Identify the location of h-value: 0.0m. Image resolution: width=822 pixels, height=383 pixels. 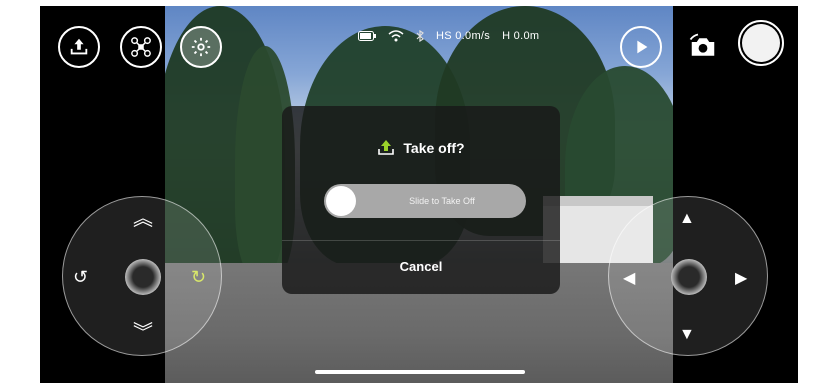
(526, 36).